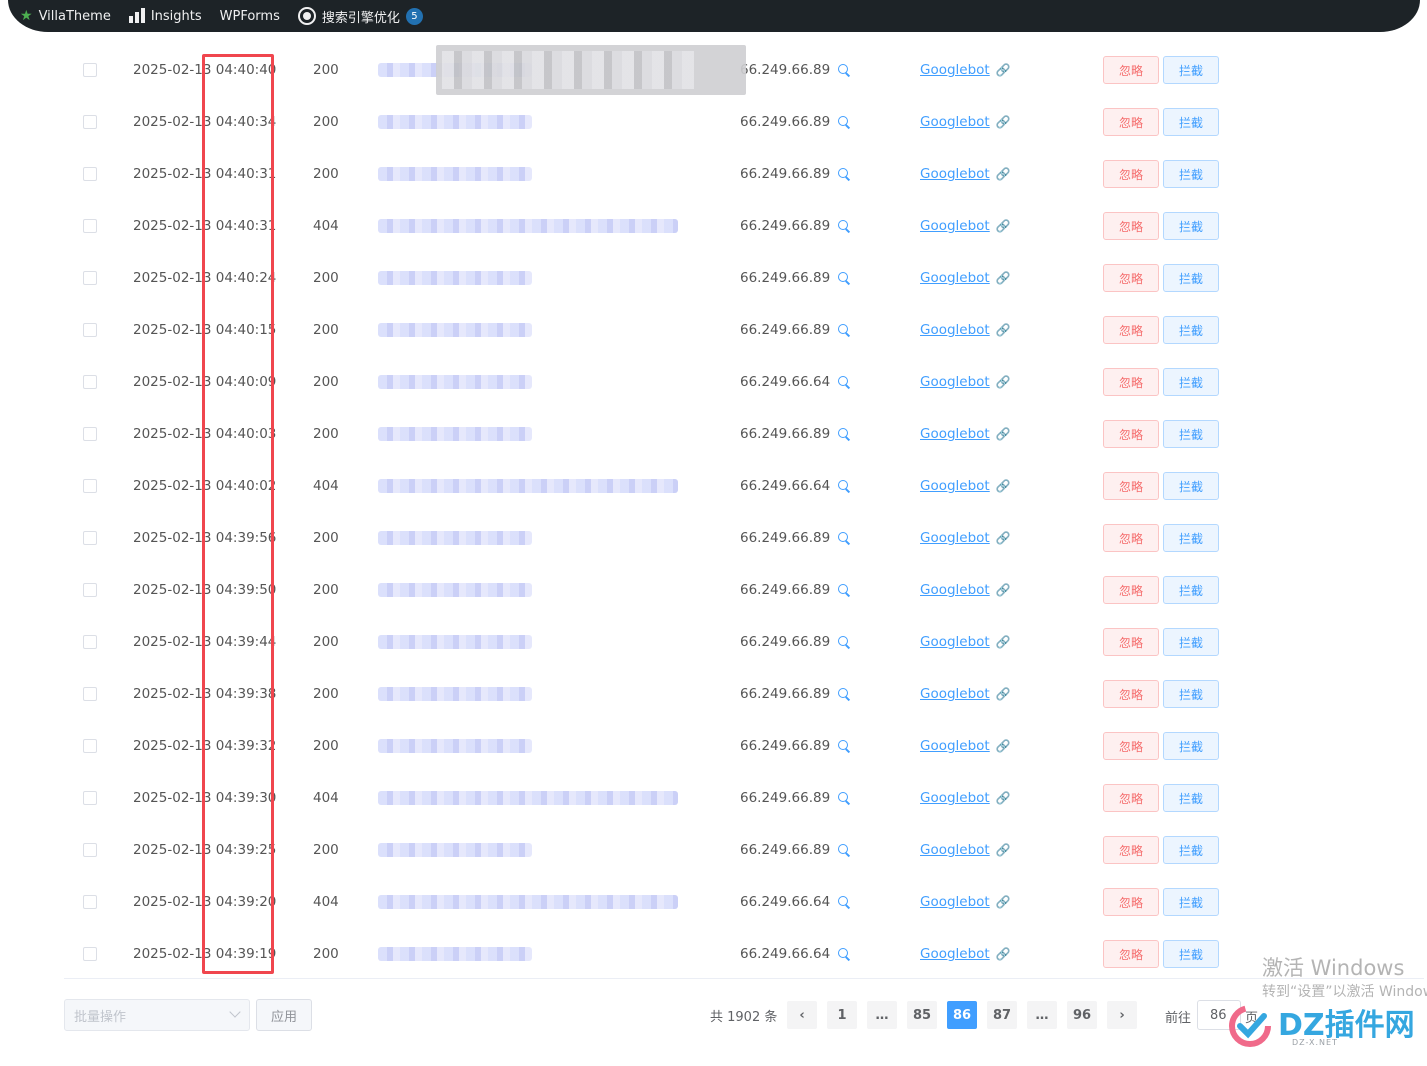 The width and height of the screenshot is (1427, 1066). I want to click on page-button: 85, so click(922, 1015).